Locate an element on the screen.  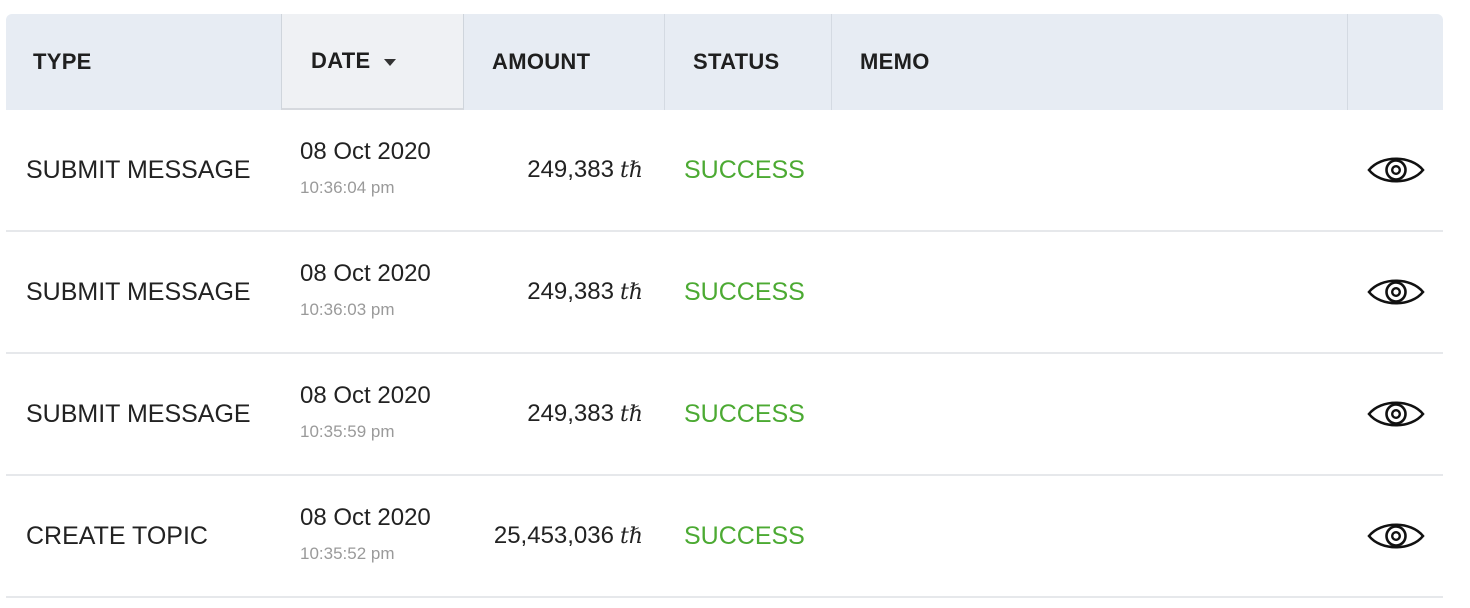
transaction-time: 10:35:59 pm is located at coordinates (347, 431).